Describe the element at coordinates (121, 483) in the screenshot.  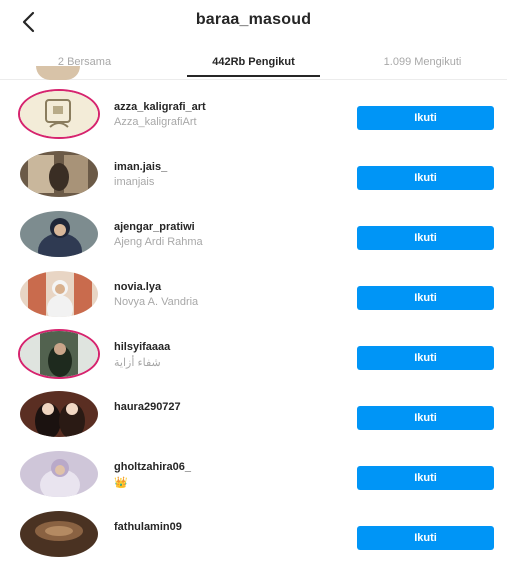
I see `full-name: 👑` at that location.